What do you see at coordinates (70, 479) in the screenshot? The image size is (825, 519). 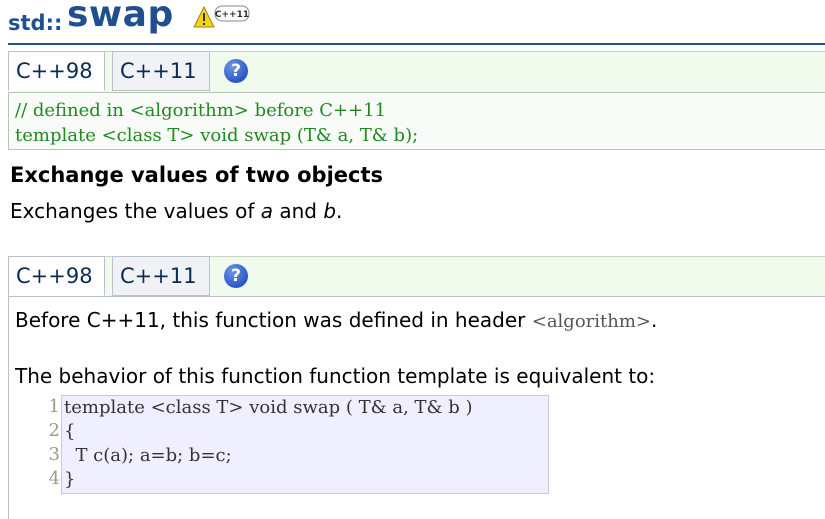 I see `code-line: }` at bounding box center [70, 479].